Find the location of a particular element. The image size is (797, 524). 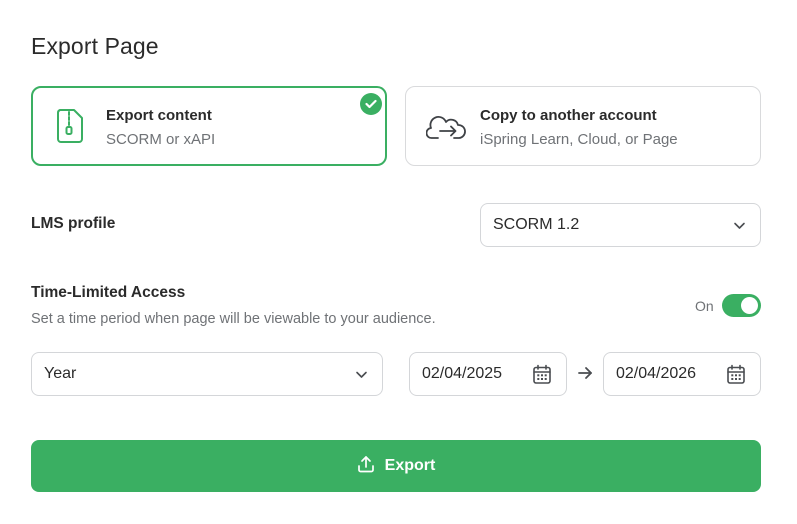

period-select: Year is located at coordinates (207, 374).